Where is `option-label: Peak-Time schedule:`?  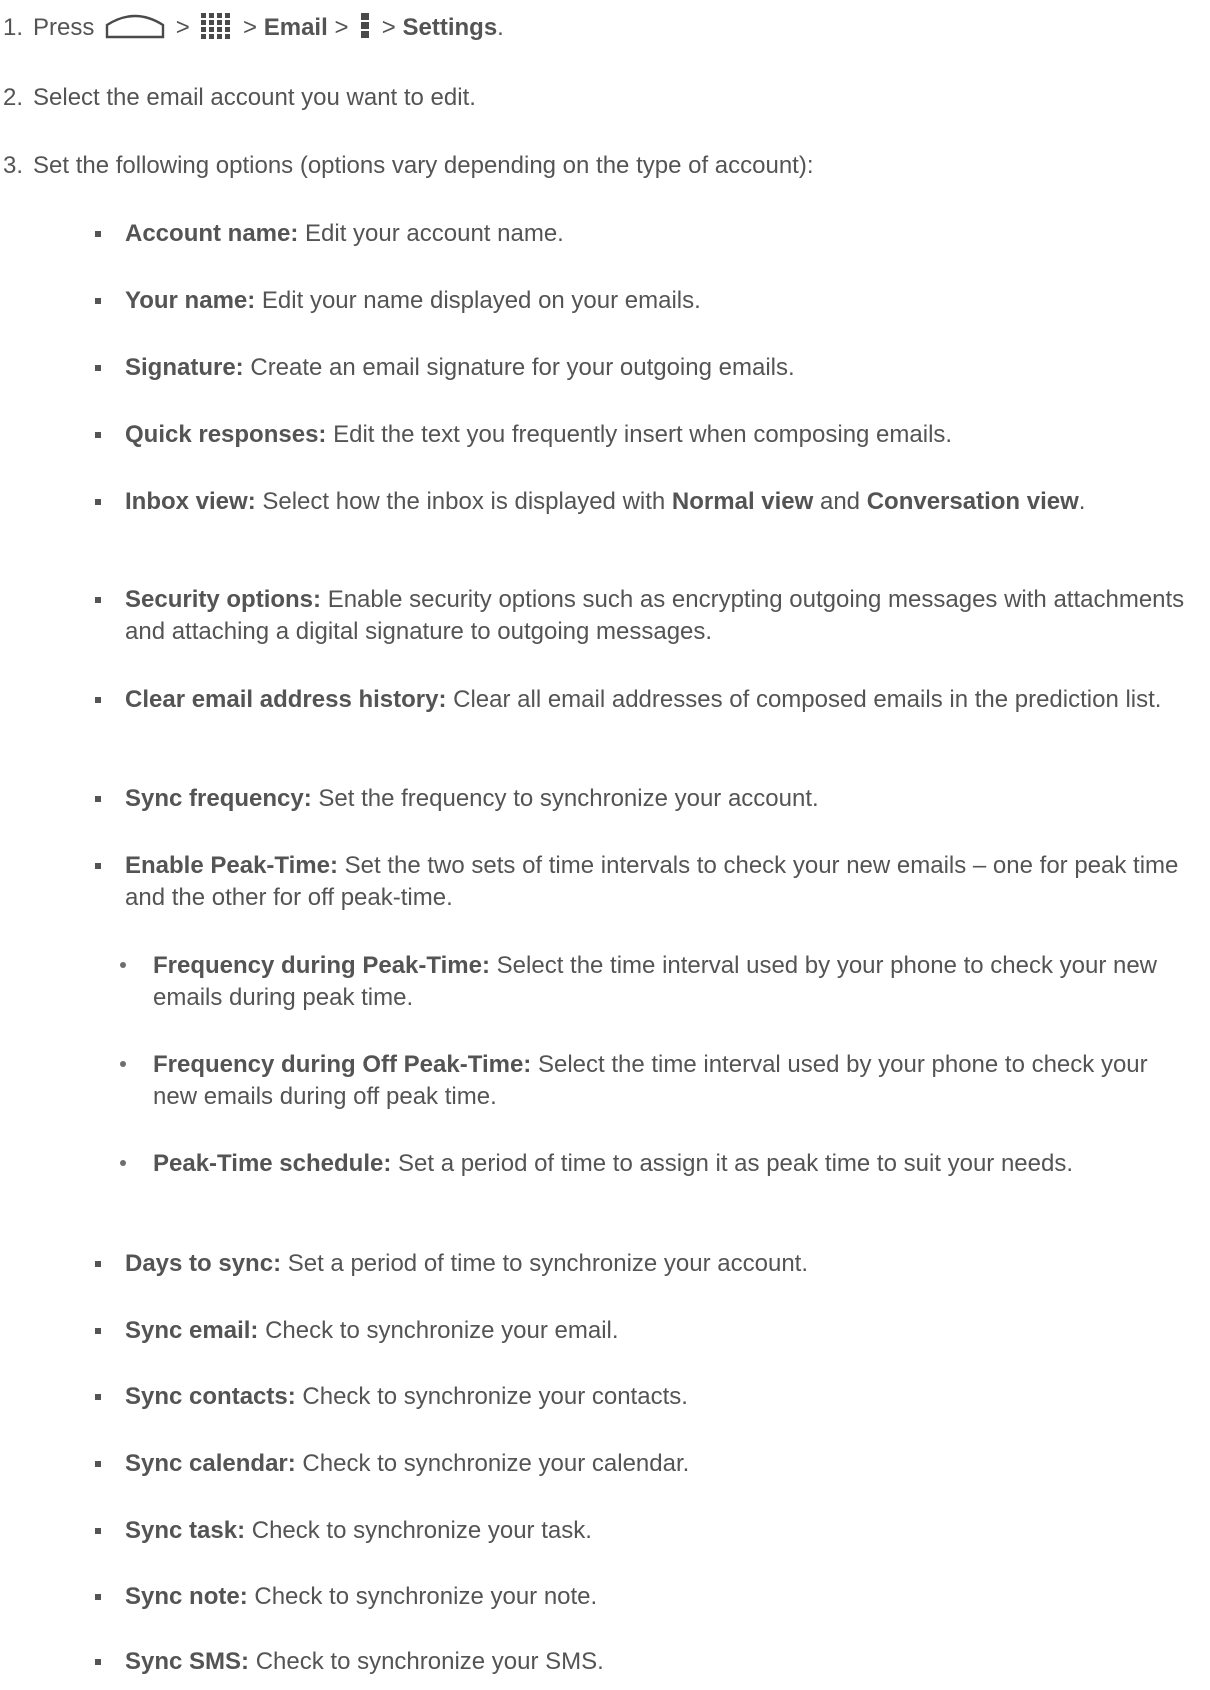 option-label: Peak-Time schedule: is located at coordinates (272, 1163).